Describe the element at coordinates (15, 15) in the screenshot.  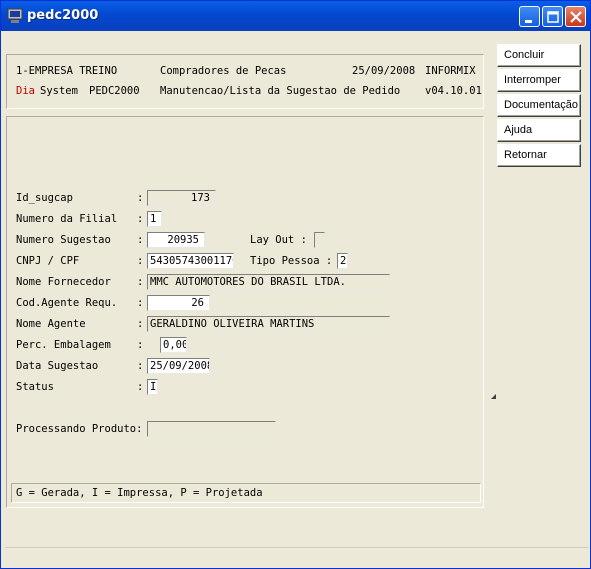
I see `app-icon` at that location.